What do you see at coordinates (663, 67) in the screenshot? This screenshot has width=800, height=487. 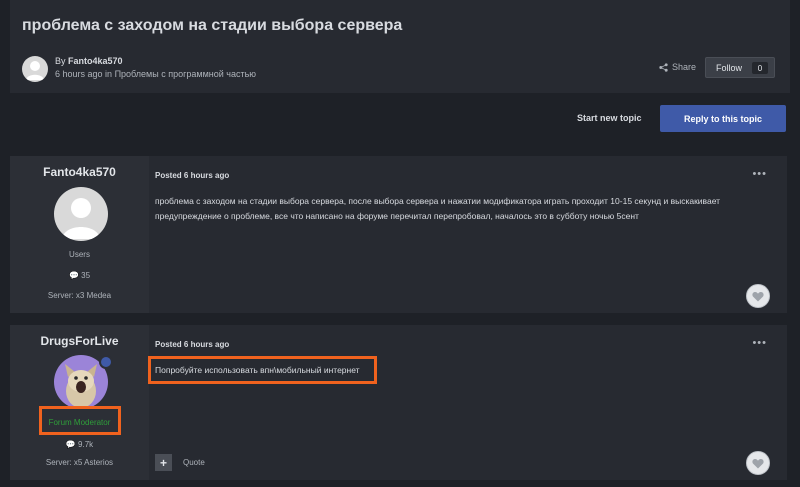 I see `share-icon` at bounding box center [663, 67].